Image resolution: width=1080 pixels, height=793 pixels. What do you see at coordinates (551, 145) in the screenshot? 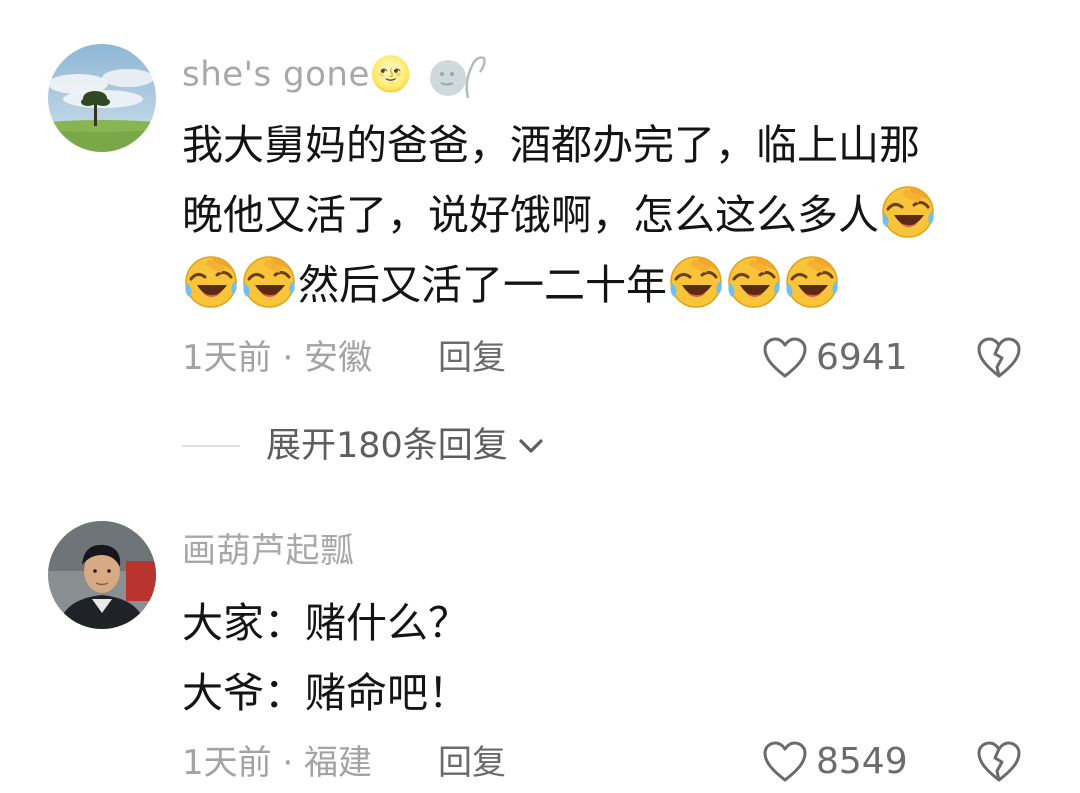
I see `comment-line-text: 我大舅妈的爸爸，酒都办完了，临上山那` at bounding box center [551, 145].